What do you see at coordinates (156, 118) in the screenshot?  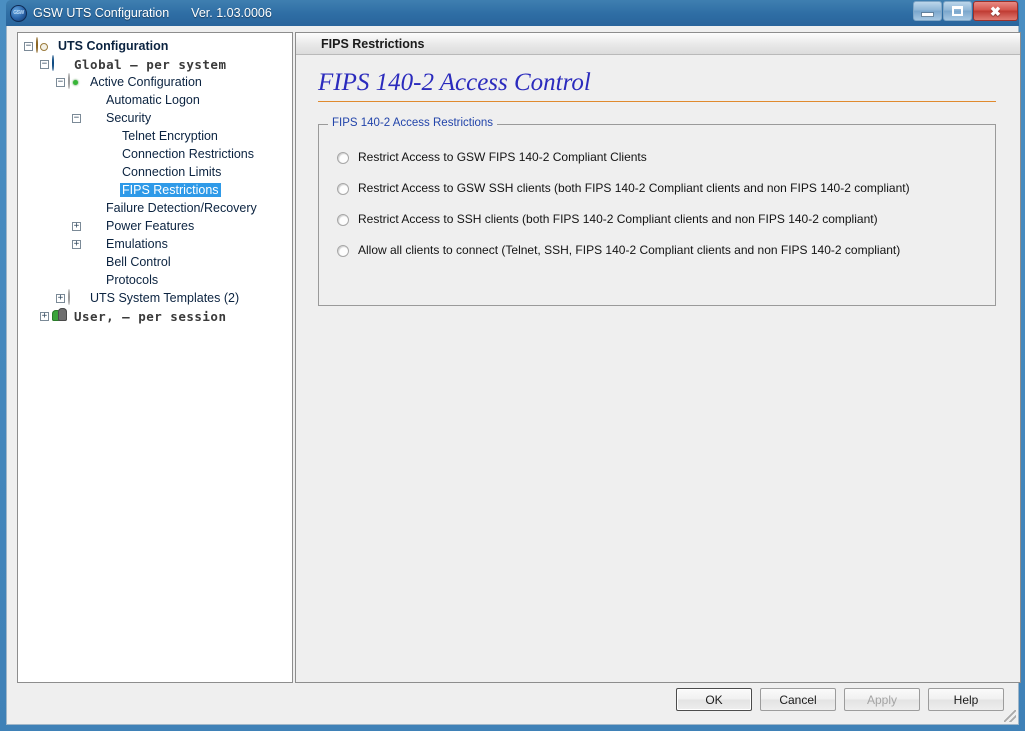 I see `tree-item-security: − Security` at bounding box center [156, 118].